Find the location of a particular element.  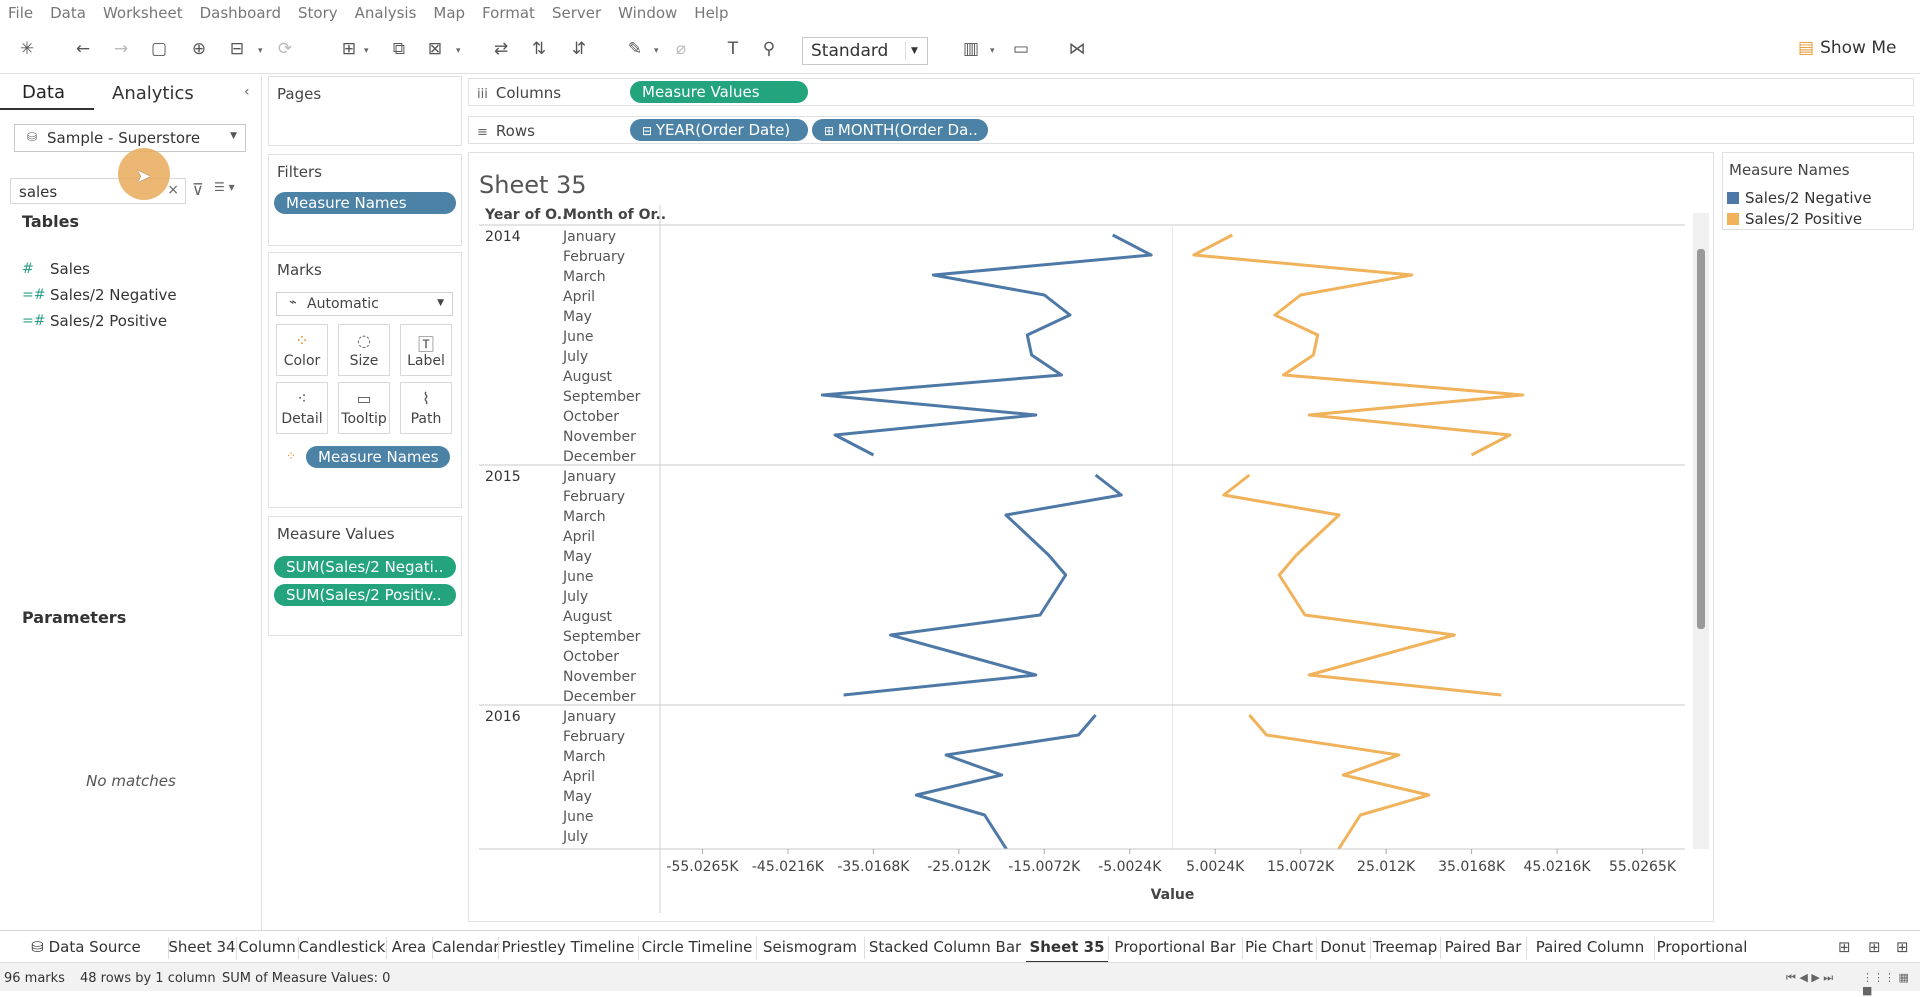

pin-icon: ⚲ is located at coordinates (769, 49).